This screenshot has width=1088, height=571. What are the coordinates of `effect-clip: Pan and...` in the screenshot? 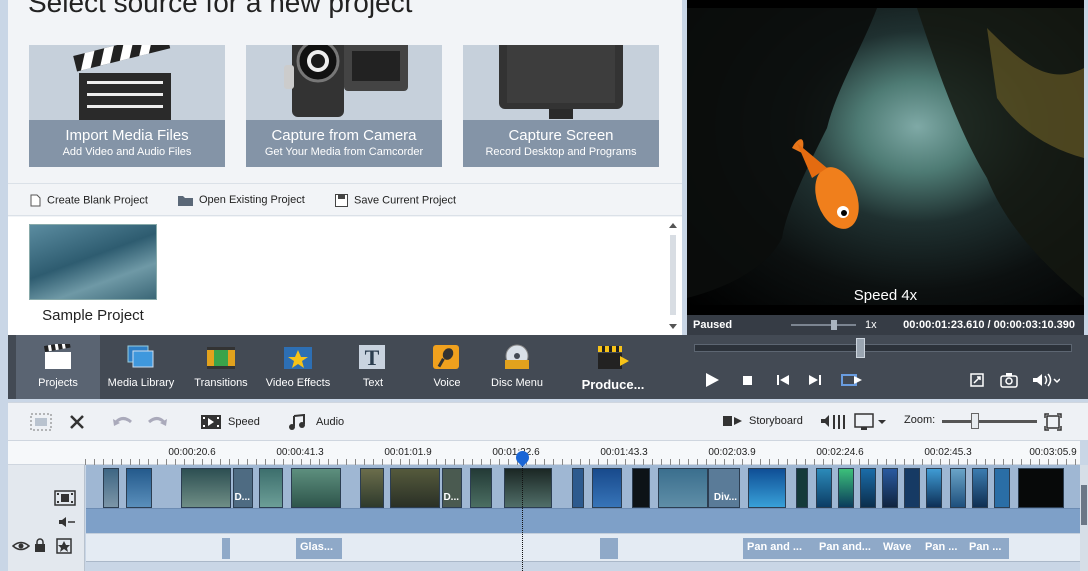 It's located at (847, 548).